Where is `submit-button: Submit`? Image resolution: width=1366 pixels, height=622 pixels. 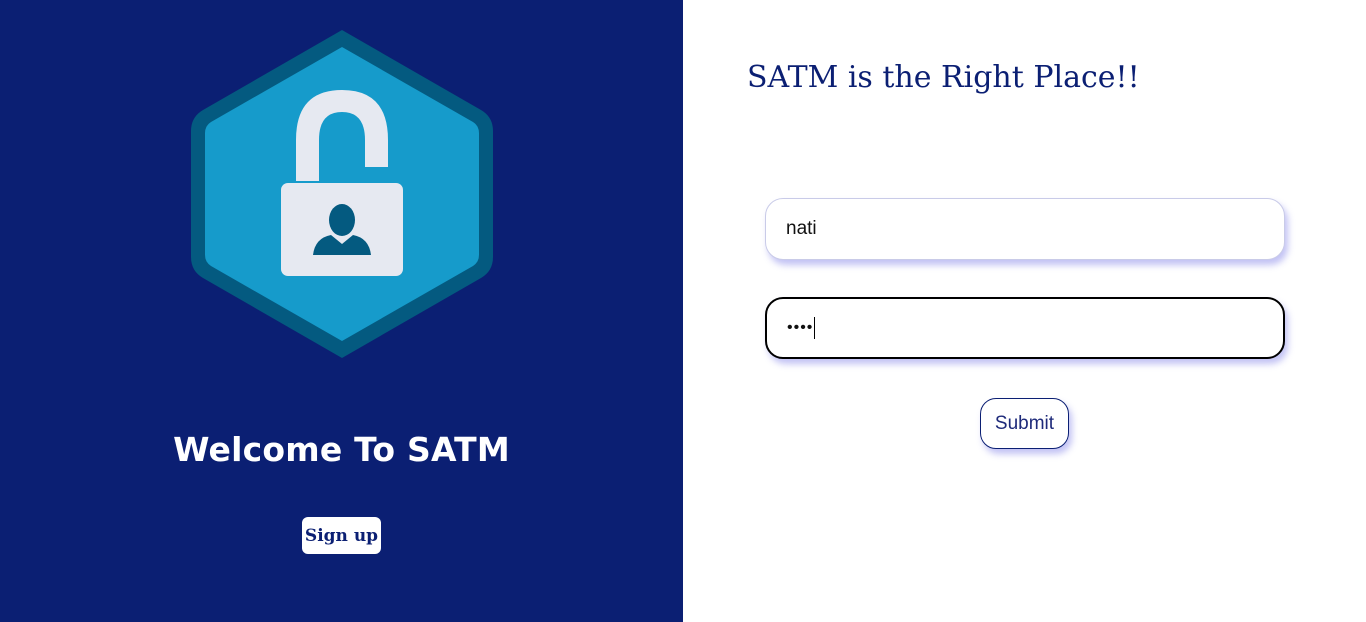 submit-button: Submit is located at coordinates (1024, 423).